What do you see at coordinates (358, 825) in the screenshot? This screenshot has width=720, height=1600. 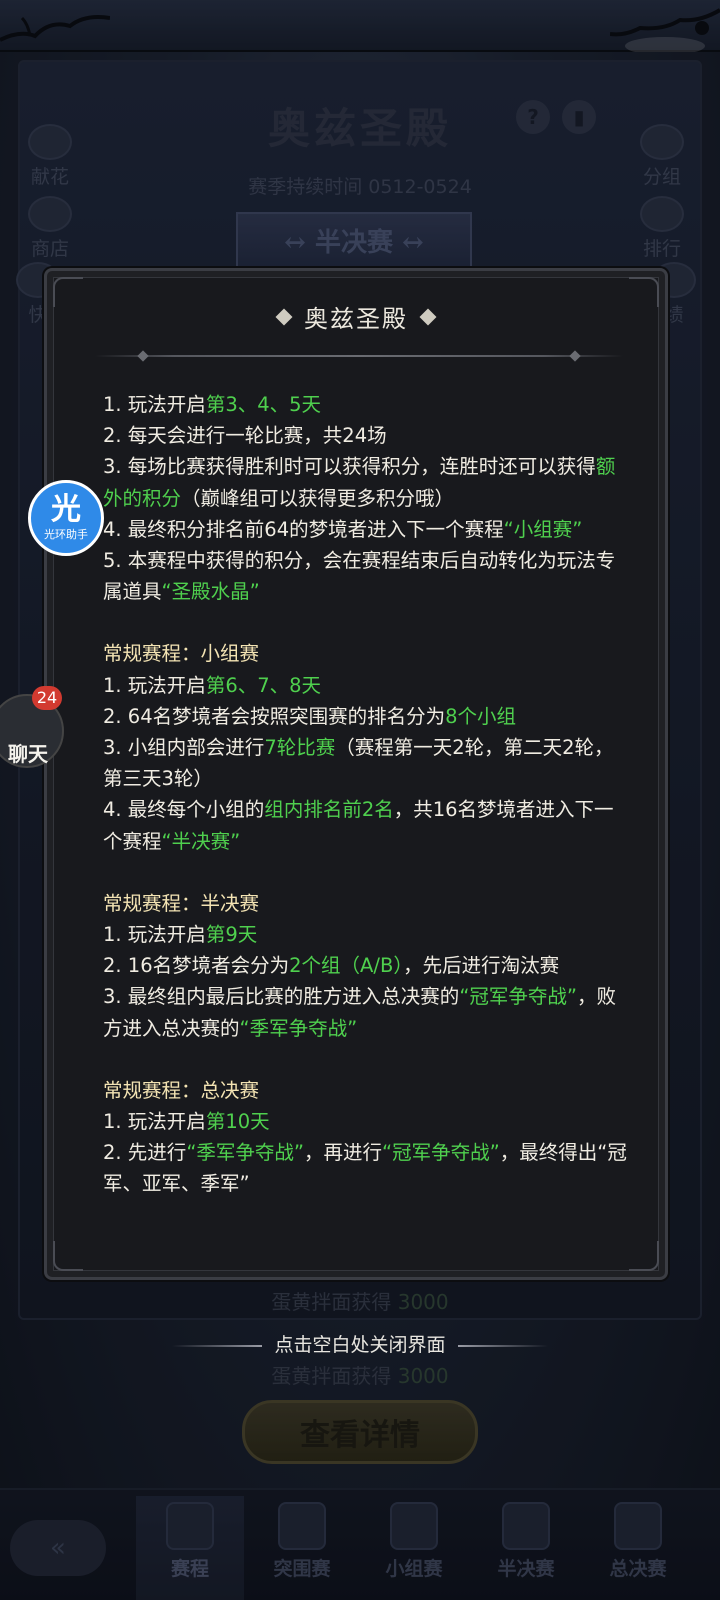 I see `rule-line: 4. 最终每个小组的组内排名前2名，共16名梦境者进入下一个赛程“半决赛”` at bounding box center [358, 825].